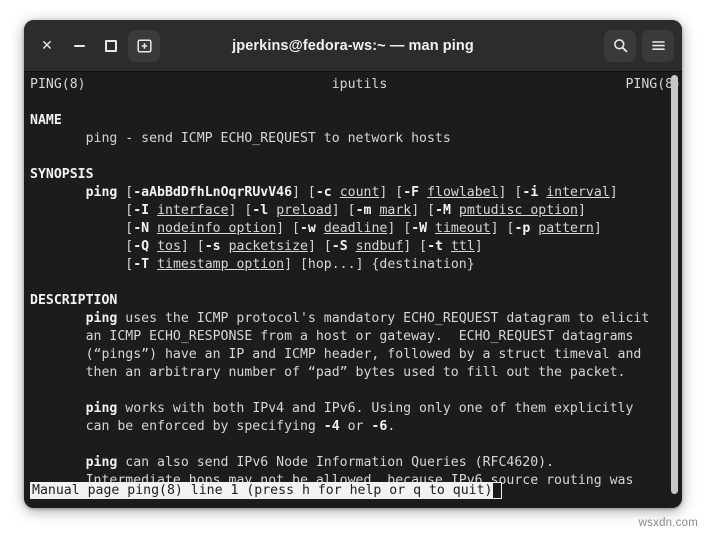 The height and width of the screenshot is (533, 706). Describe the element at coordinates (419, 228) in the screenshot. I see `terminal-bold-text: -W` at that location.